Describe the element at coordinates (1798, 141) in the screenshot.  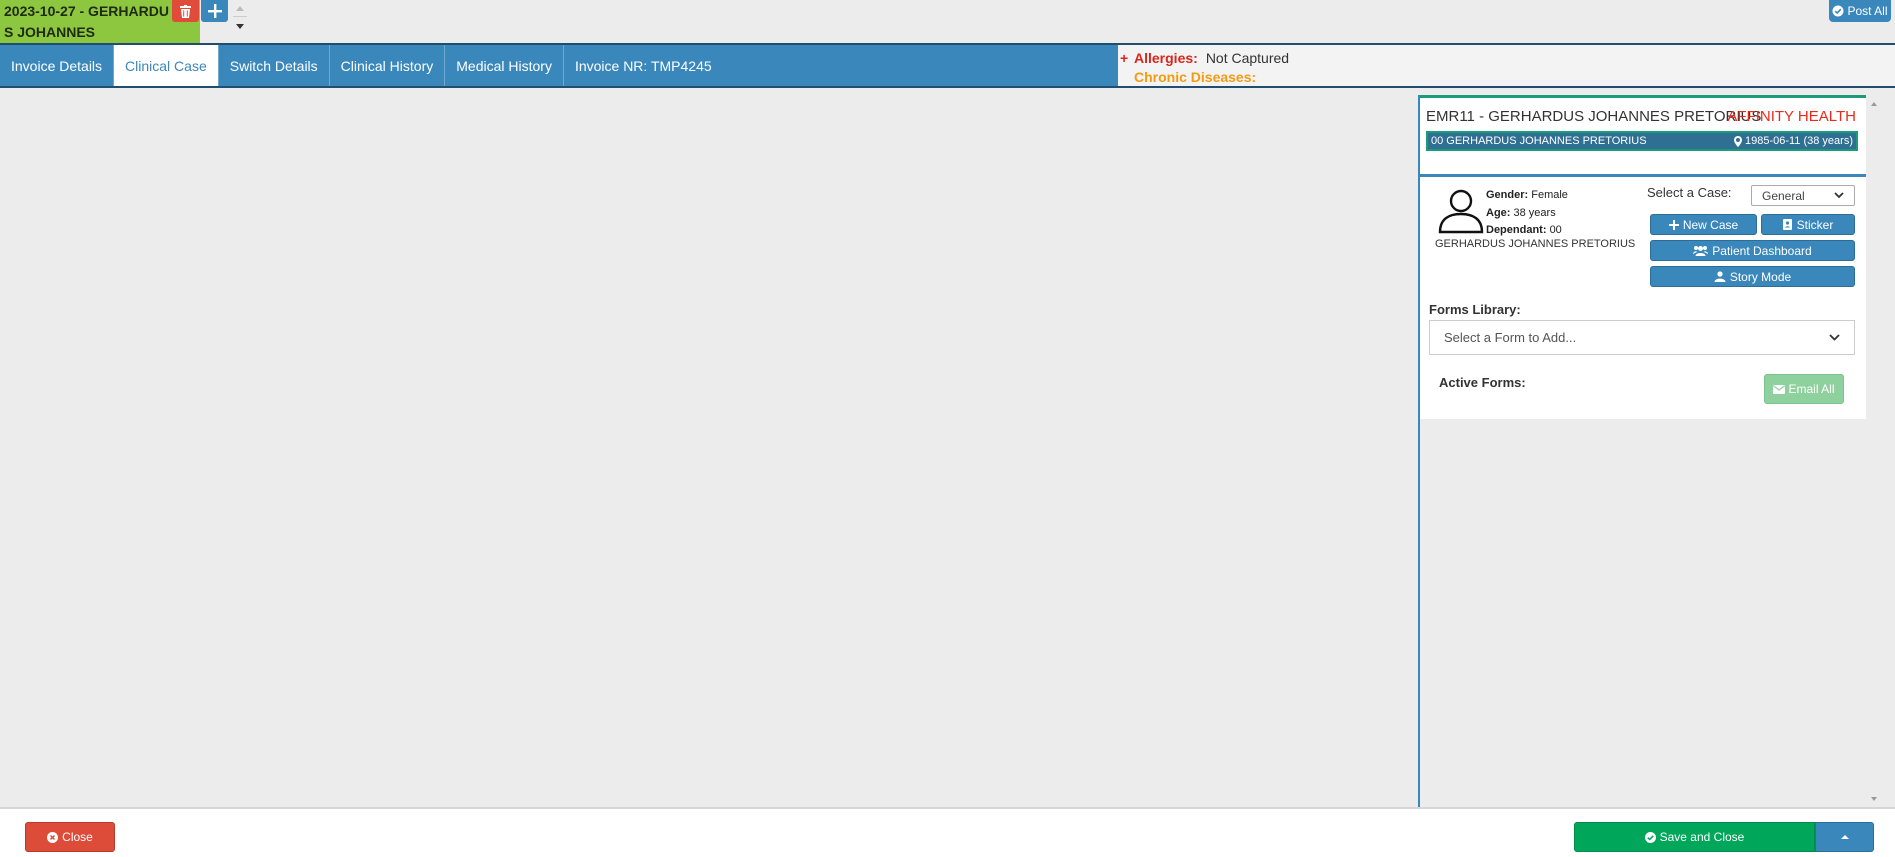
I see `patient-dob-value: 1985-06-11 (38 years)` at that location.